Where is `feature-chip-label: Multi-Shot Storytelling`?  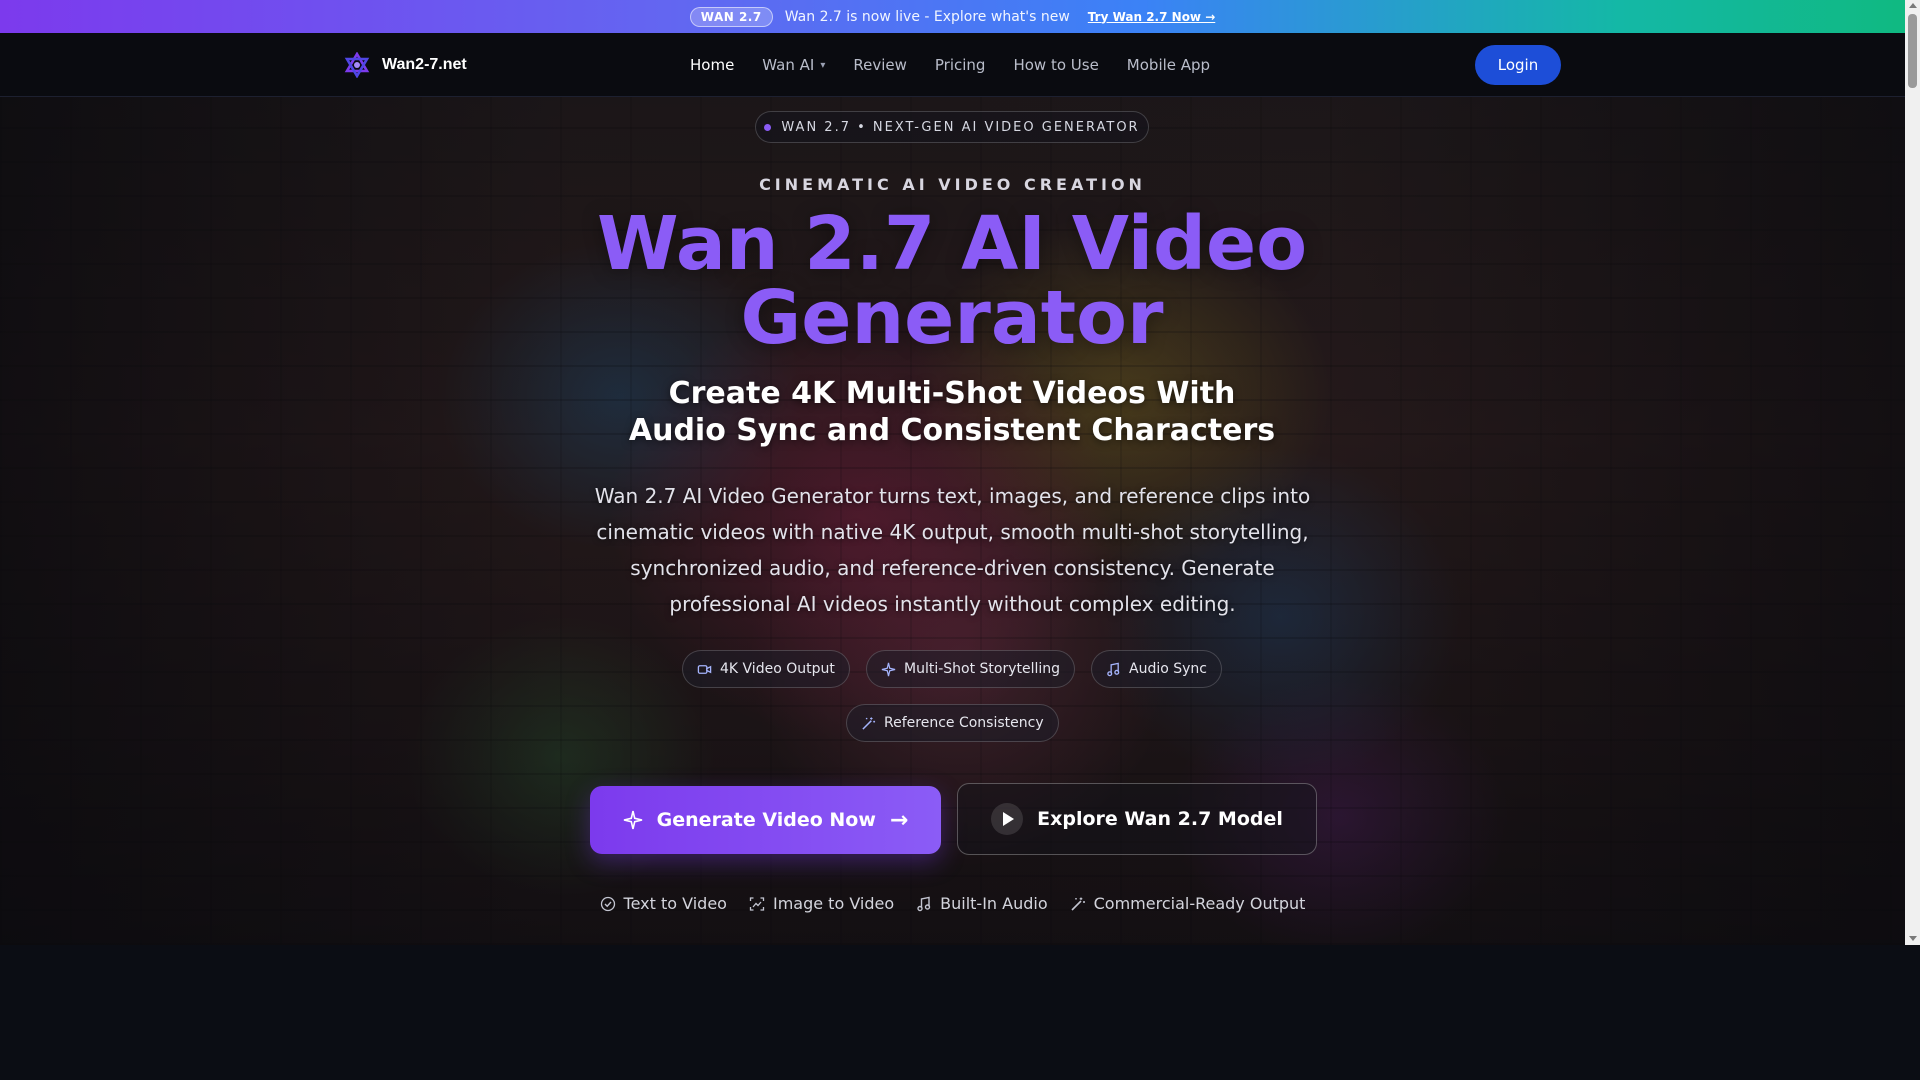
feature-chip-label: Multi-Shot Storytelling is located at coordinates (982, 669).